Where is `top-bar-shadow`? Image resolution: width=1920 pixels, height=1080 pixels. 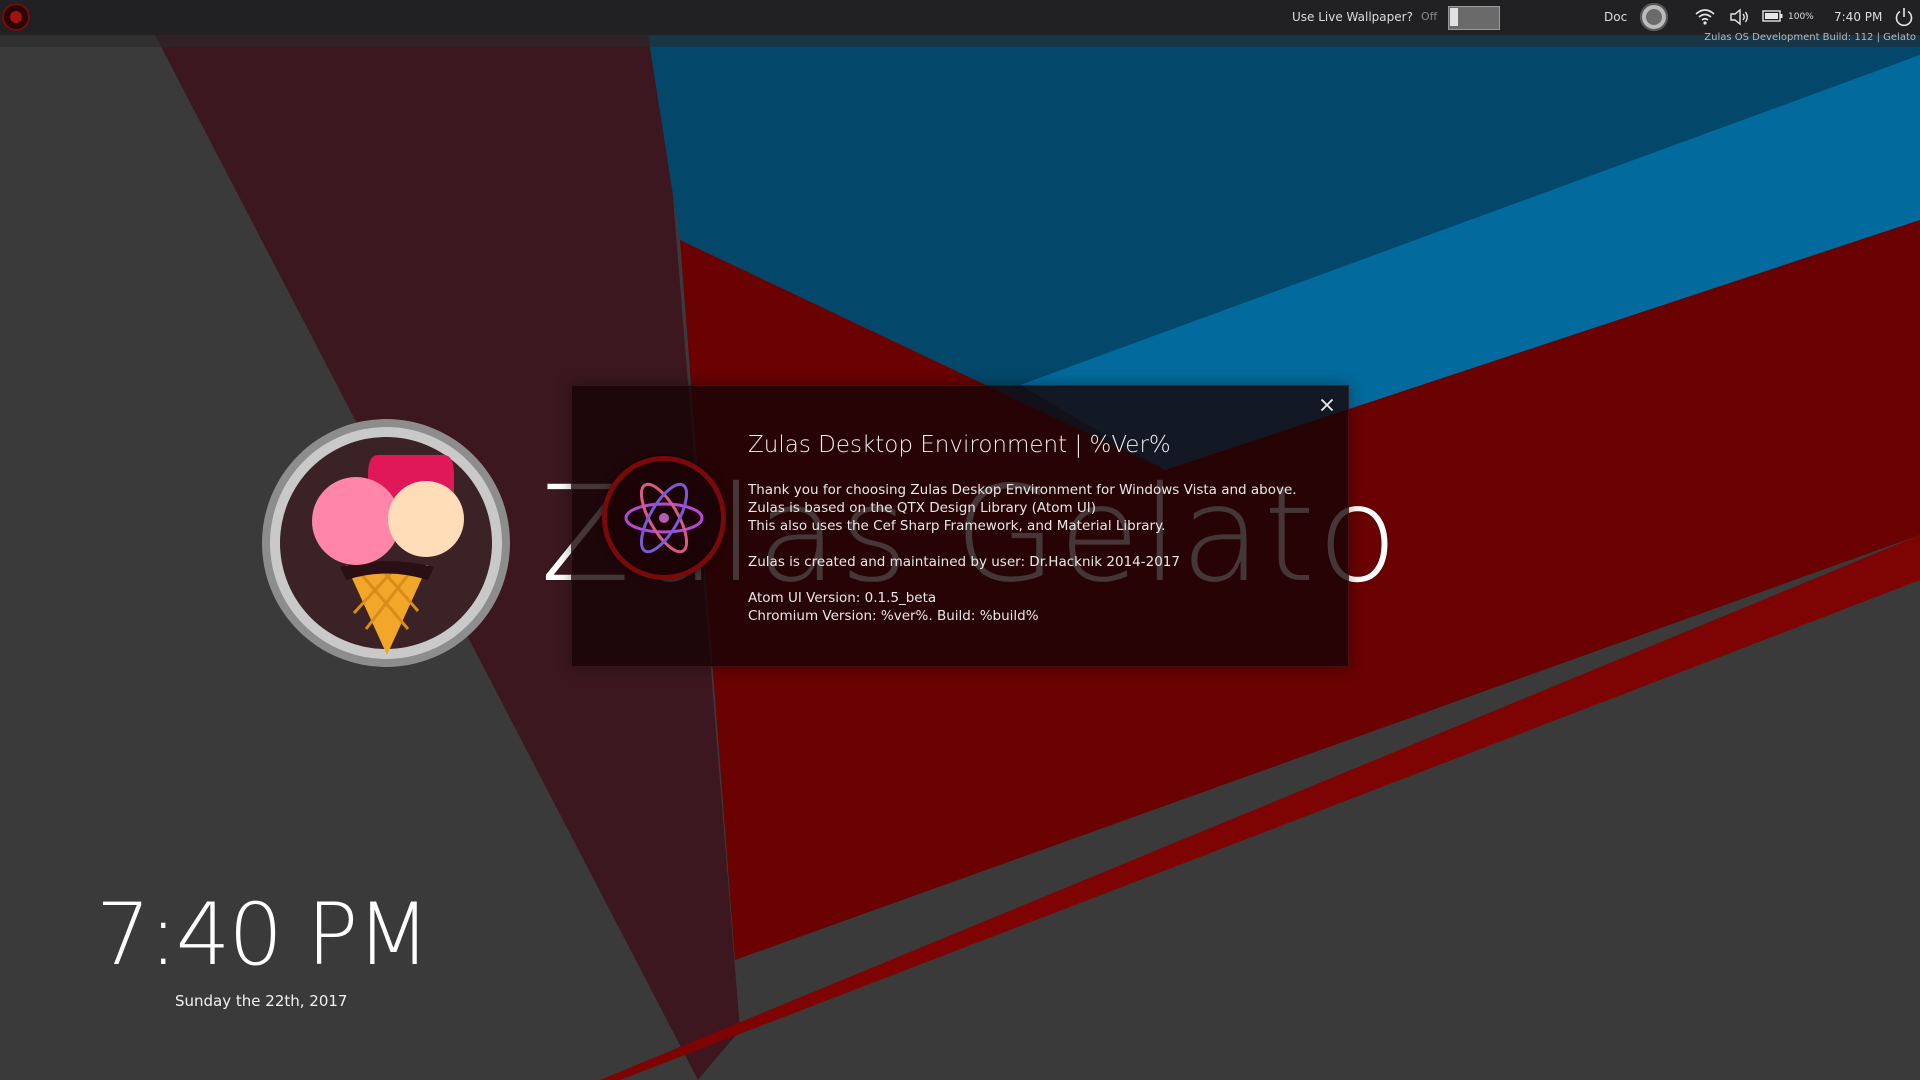
top-bar-shadow is located at coordinates (960, 41).